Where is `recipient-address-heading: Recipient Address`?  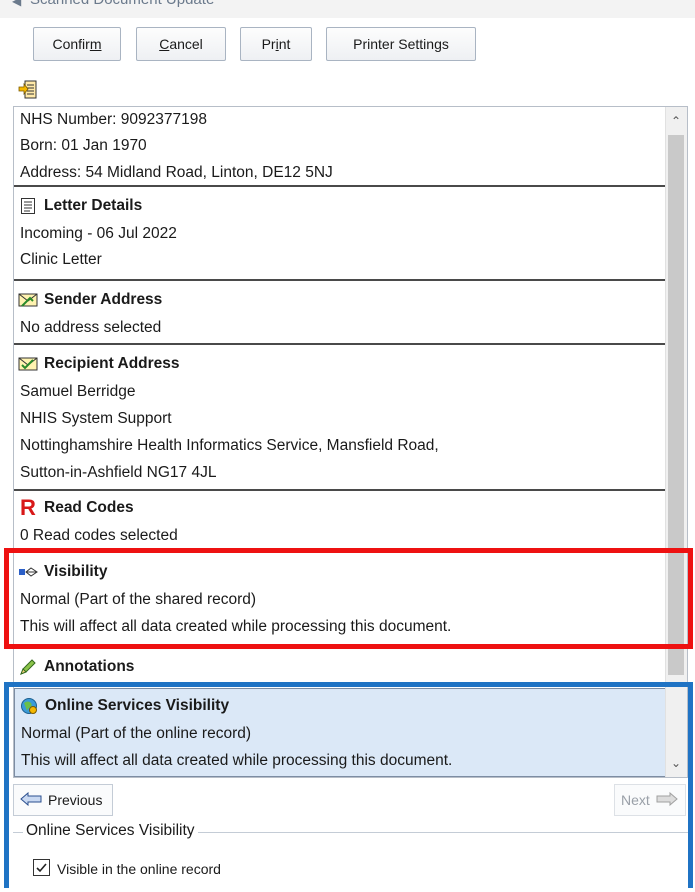
recipient-address-heading: Recipient Address is located at coordinates (99, 364).